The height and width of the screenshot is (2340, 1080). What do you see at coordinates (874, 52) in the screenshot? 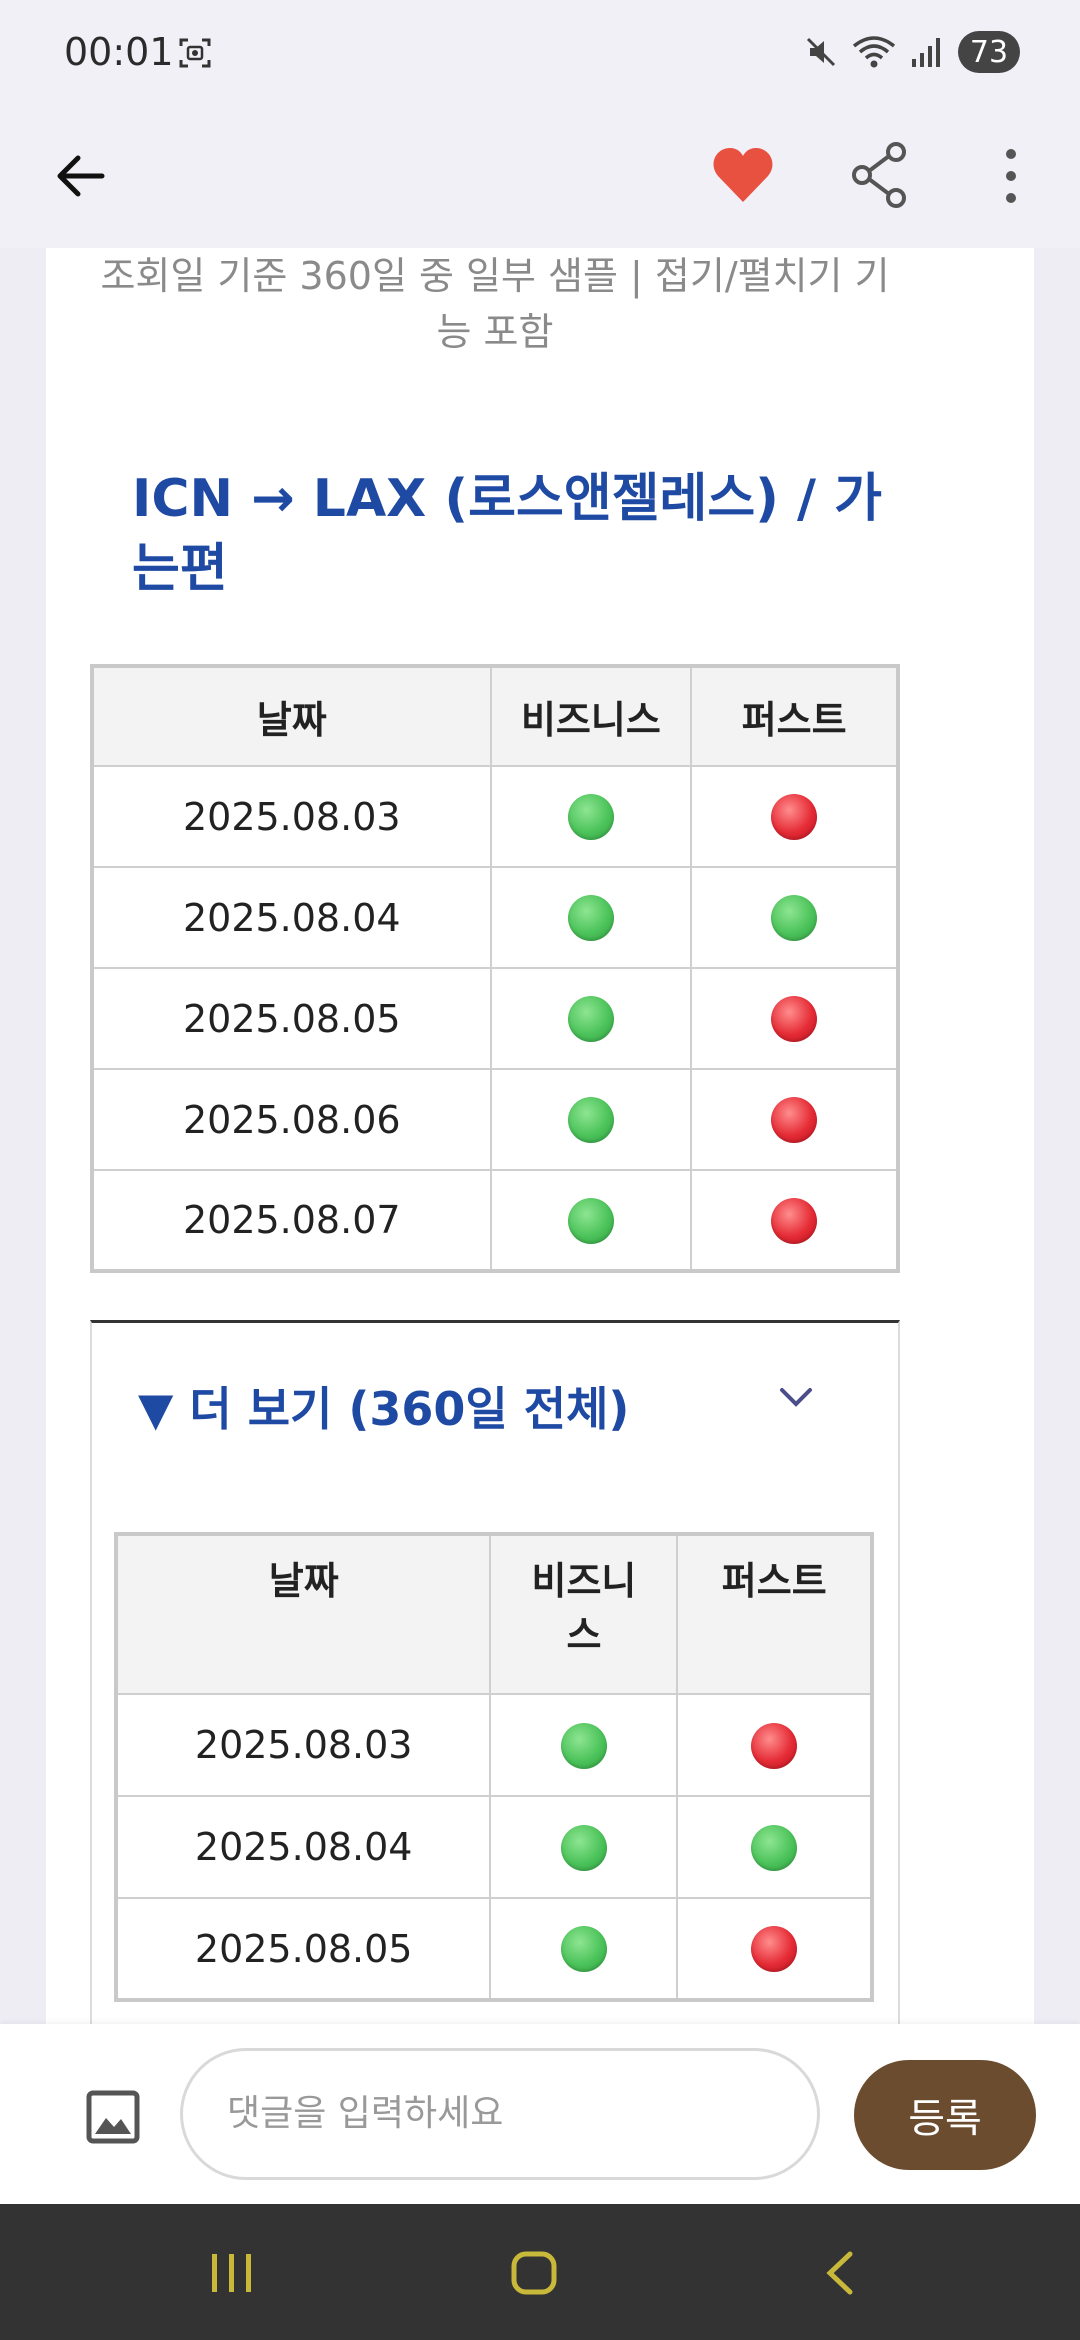
I see `wifi-icon` at bounding box center [874, 52].